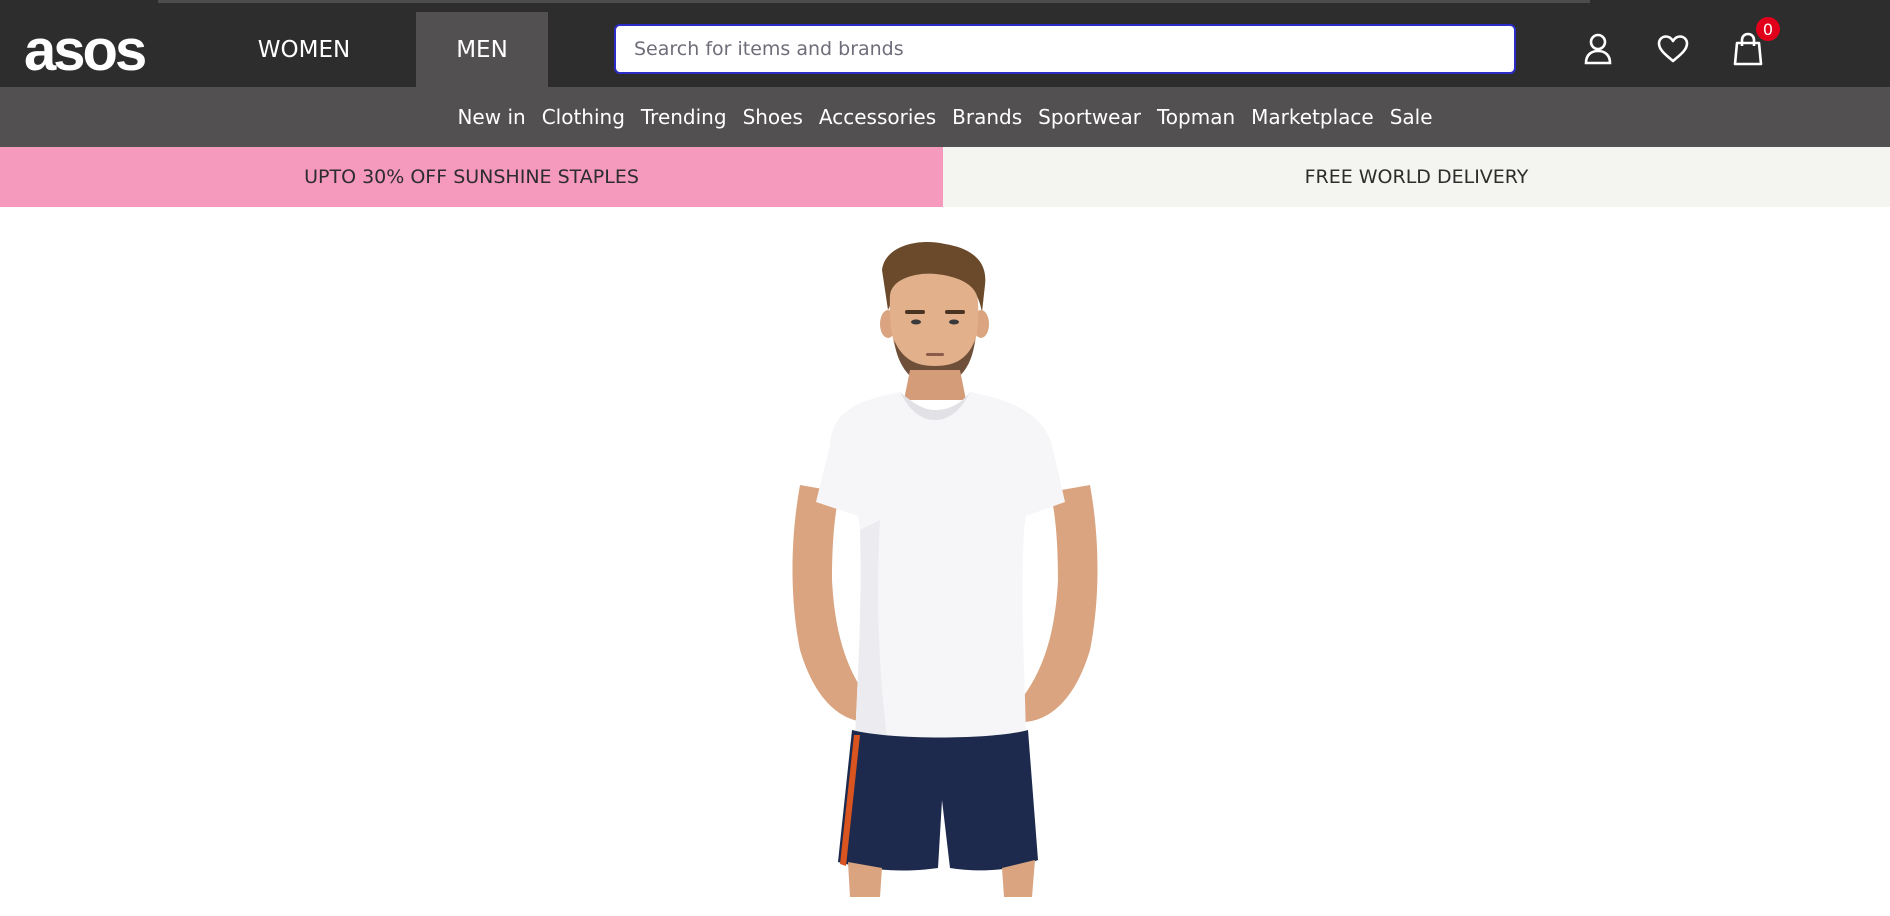 Image resolution: width=1890 pixels, height=916 pixels. I want to click on promo-banner-sale: UPTO 30% OFF SUNSHINE STAPLES, so click(471, 177).